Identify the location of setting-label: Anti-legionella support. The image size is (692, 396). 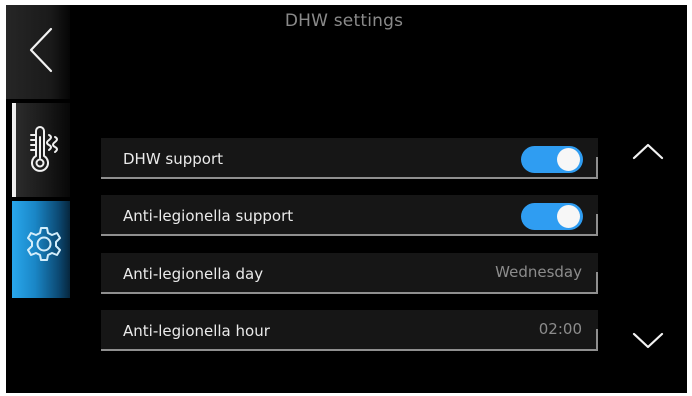
(208, 216).